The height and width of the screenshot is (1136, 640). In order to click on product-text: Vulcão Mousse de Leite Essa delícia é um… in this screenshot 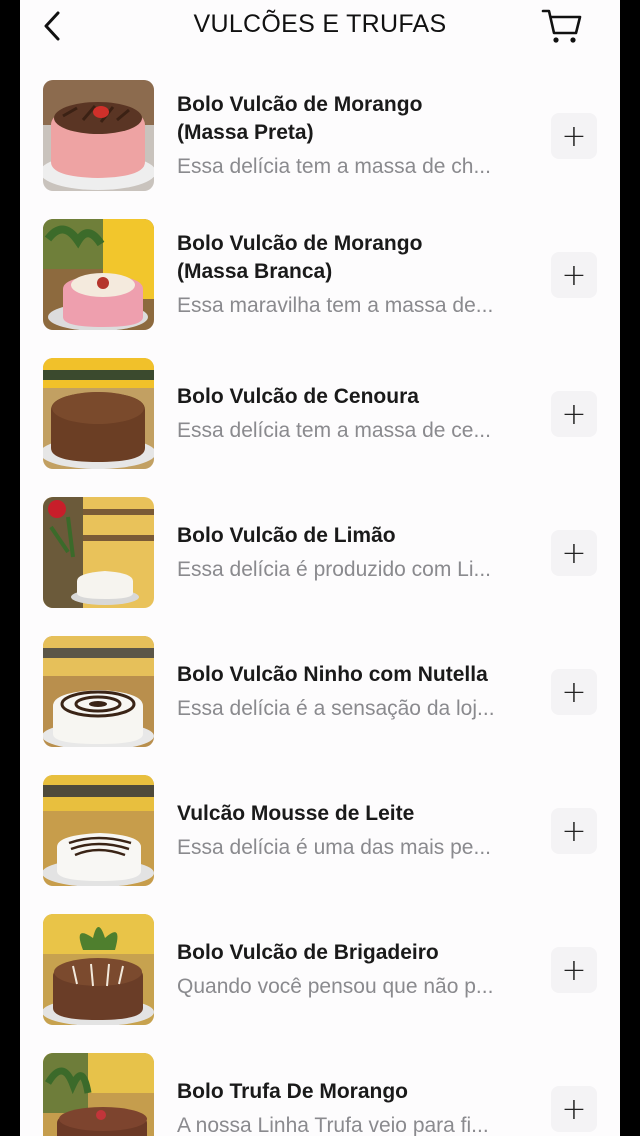, I will do `click(357, 831)`.